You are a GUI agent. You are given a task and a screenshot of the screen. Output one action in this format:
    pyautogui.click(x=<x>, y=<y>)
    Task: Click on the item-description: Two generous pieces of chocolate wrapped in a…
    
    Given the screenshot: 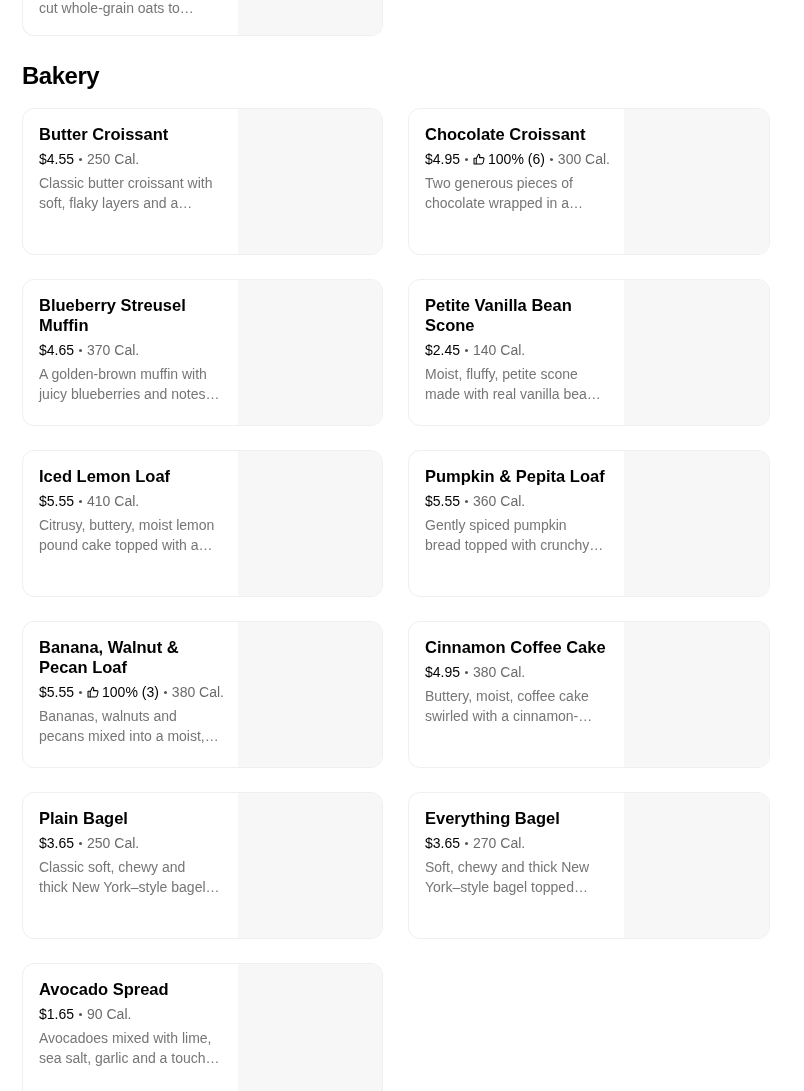 What is the action you would take?
    pyautogui.click(x=504, y=193)
    